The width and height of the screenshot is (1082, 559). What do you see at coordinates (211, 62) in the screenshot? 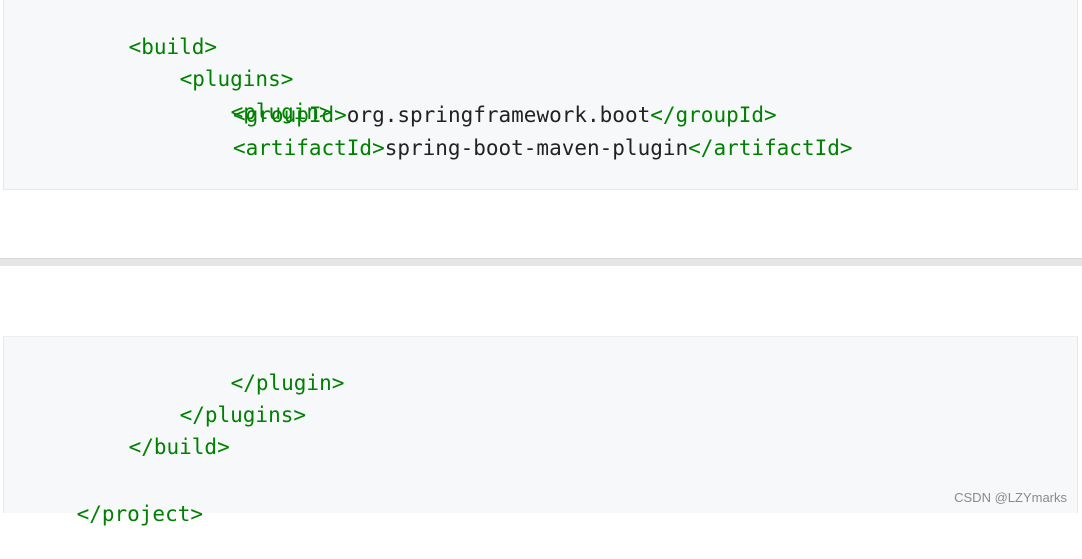
I see `code-line-plugins-open: <plugins>` at bounding box center [211, 62].